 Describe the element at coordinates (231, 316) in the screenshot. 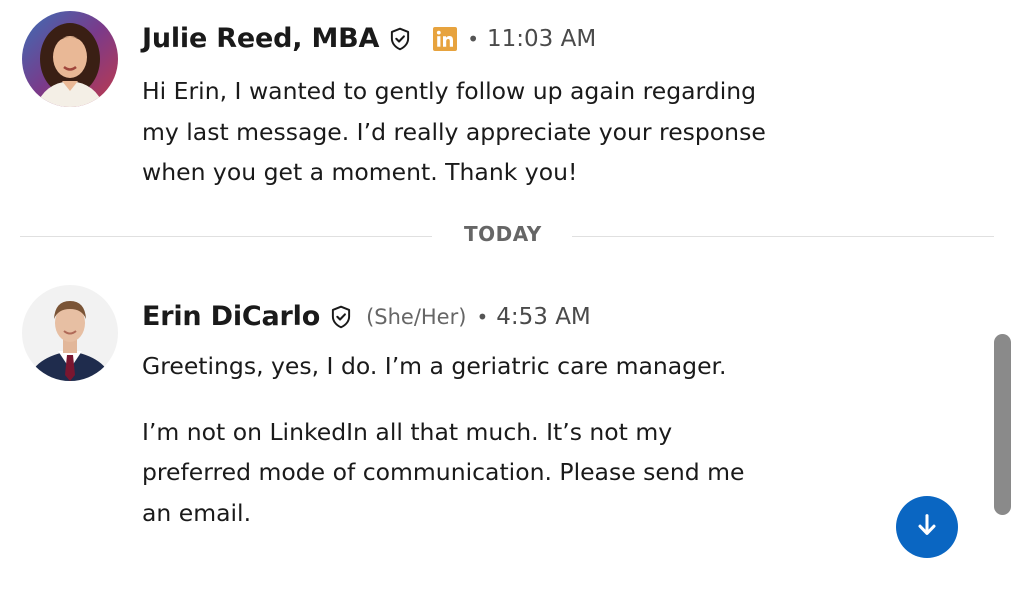

I see `sender-name: Erin DiCarlo` at that location.